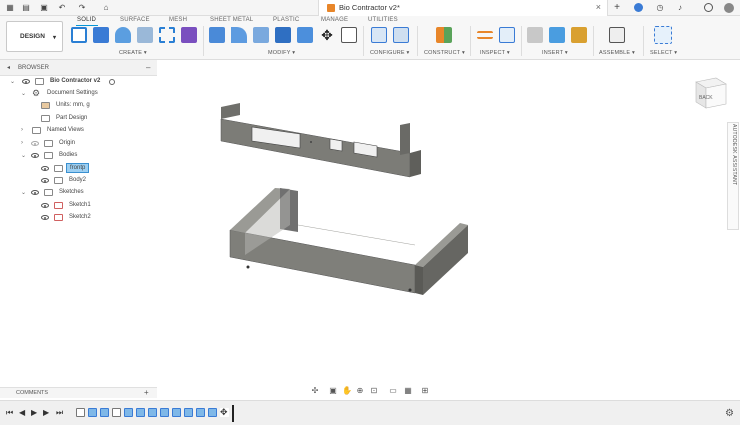  I want to click on offset-plane-icon, so click(444, 35).